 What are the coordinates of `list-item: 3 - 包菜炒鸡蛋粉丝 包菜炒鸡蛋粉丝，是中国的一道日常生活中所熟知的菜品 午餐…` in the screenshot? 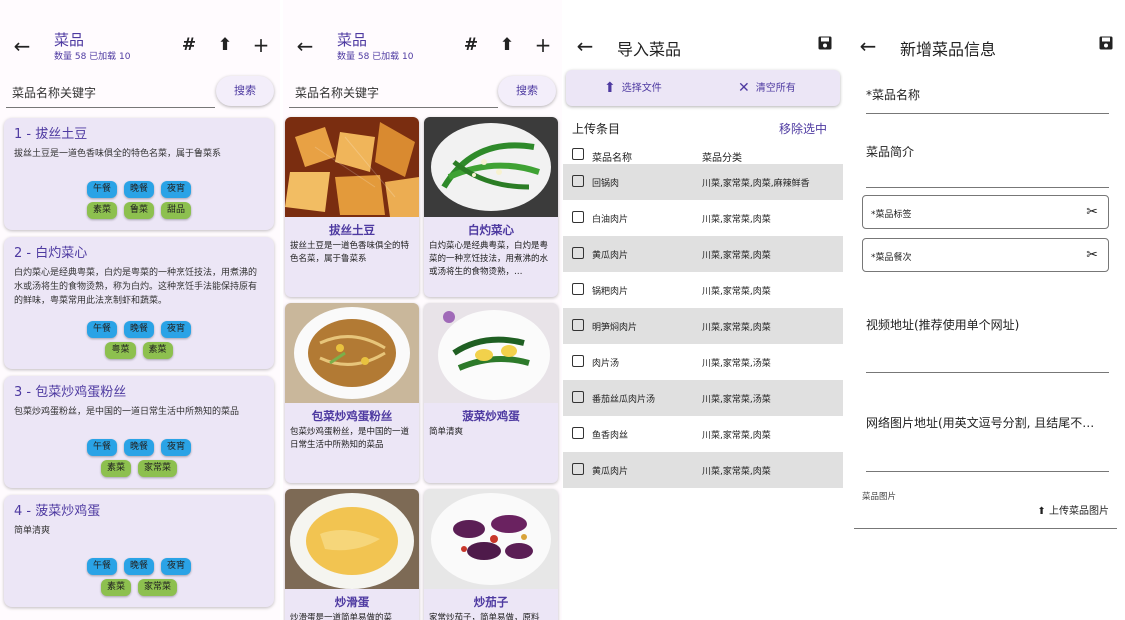 It's located at (139, 432).